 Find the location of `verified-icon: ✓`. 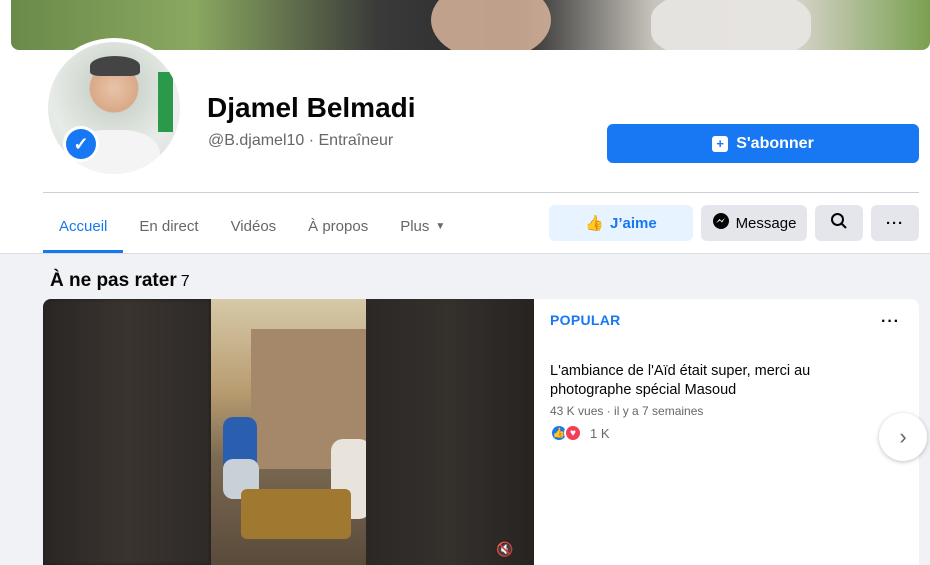

verified-icon: ✓ is located at coordinates (81, 144).